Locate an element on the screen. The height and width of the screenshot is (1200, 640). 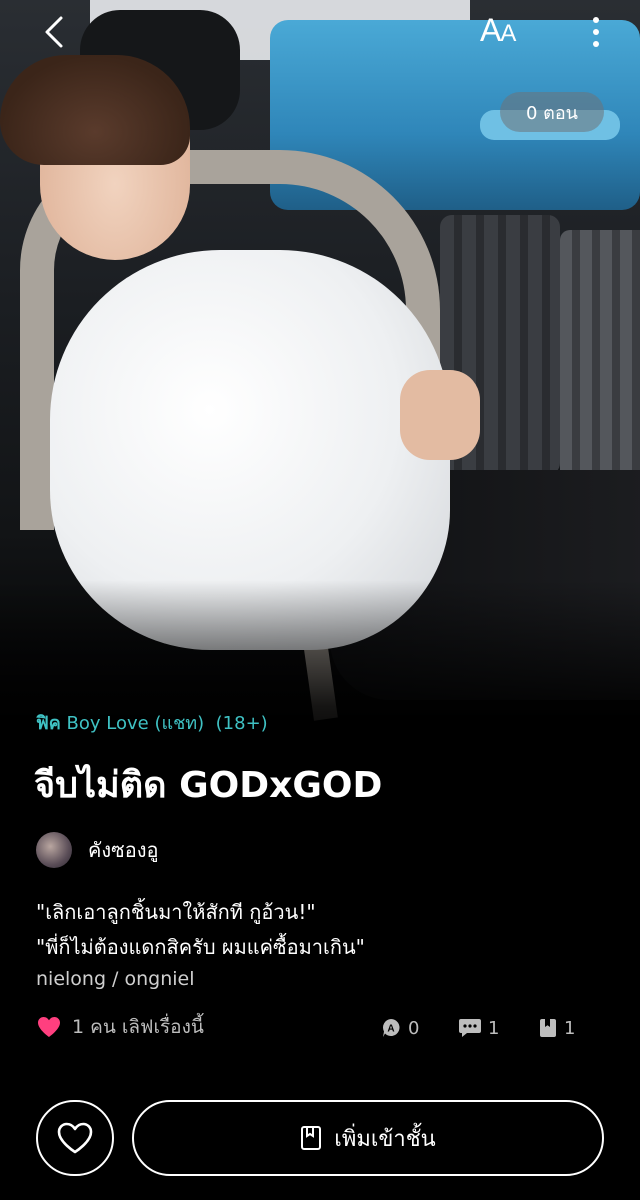
comment-icon is located at coordinates (470, 1028).